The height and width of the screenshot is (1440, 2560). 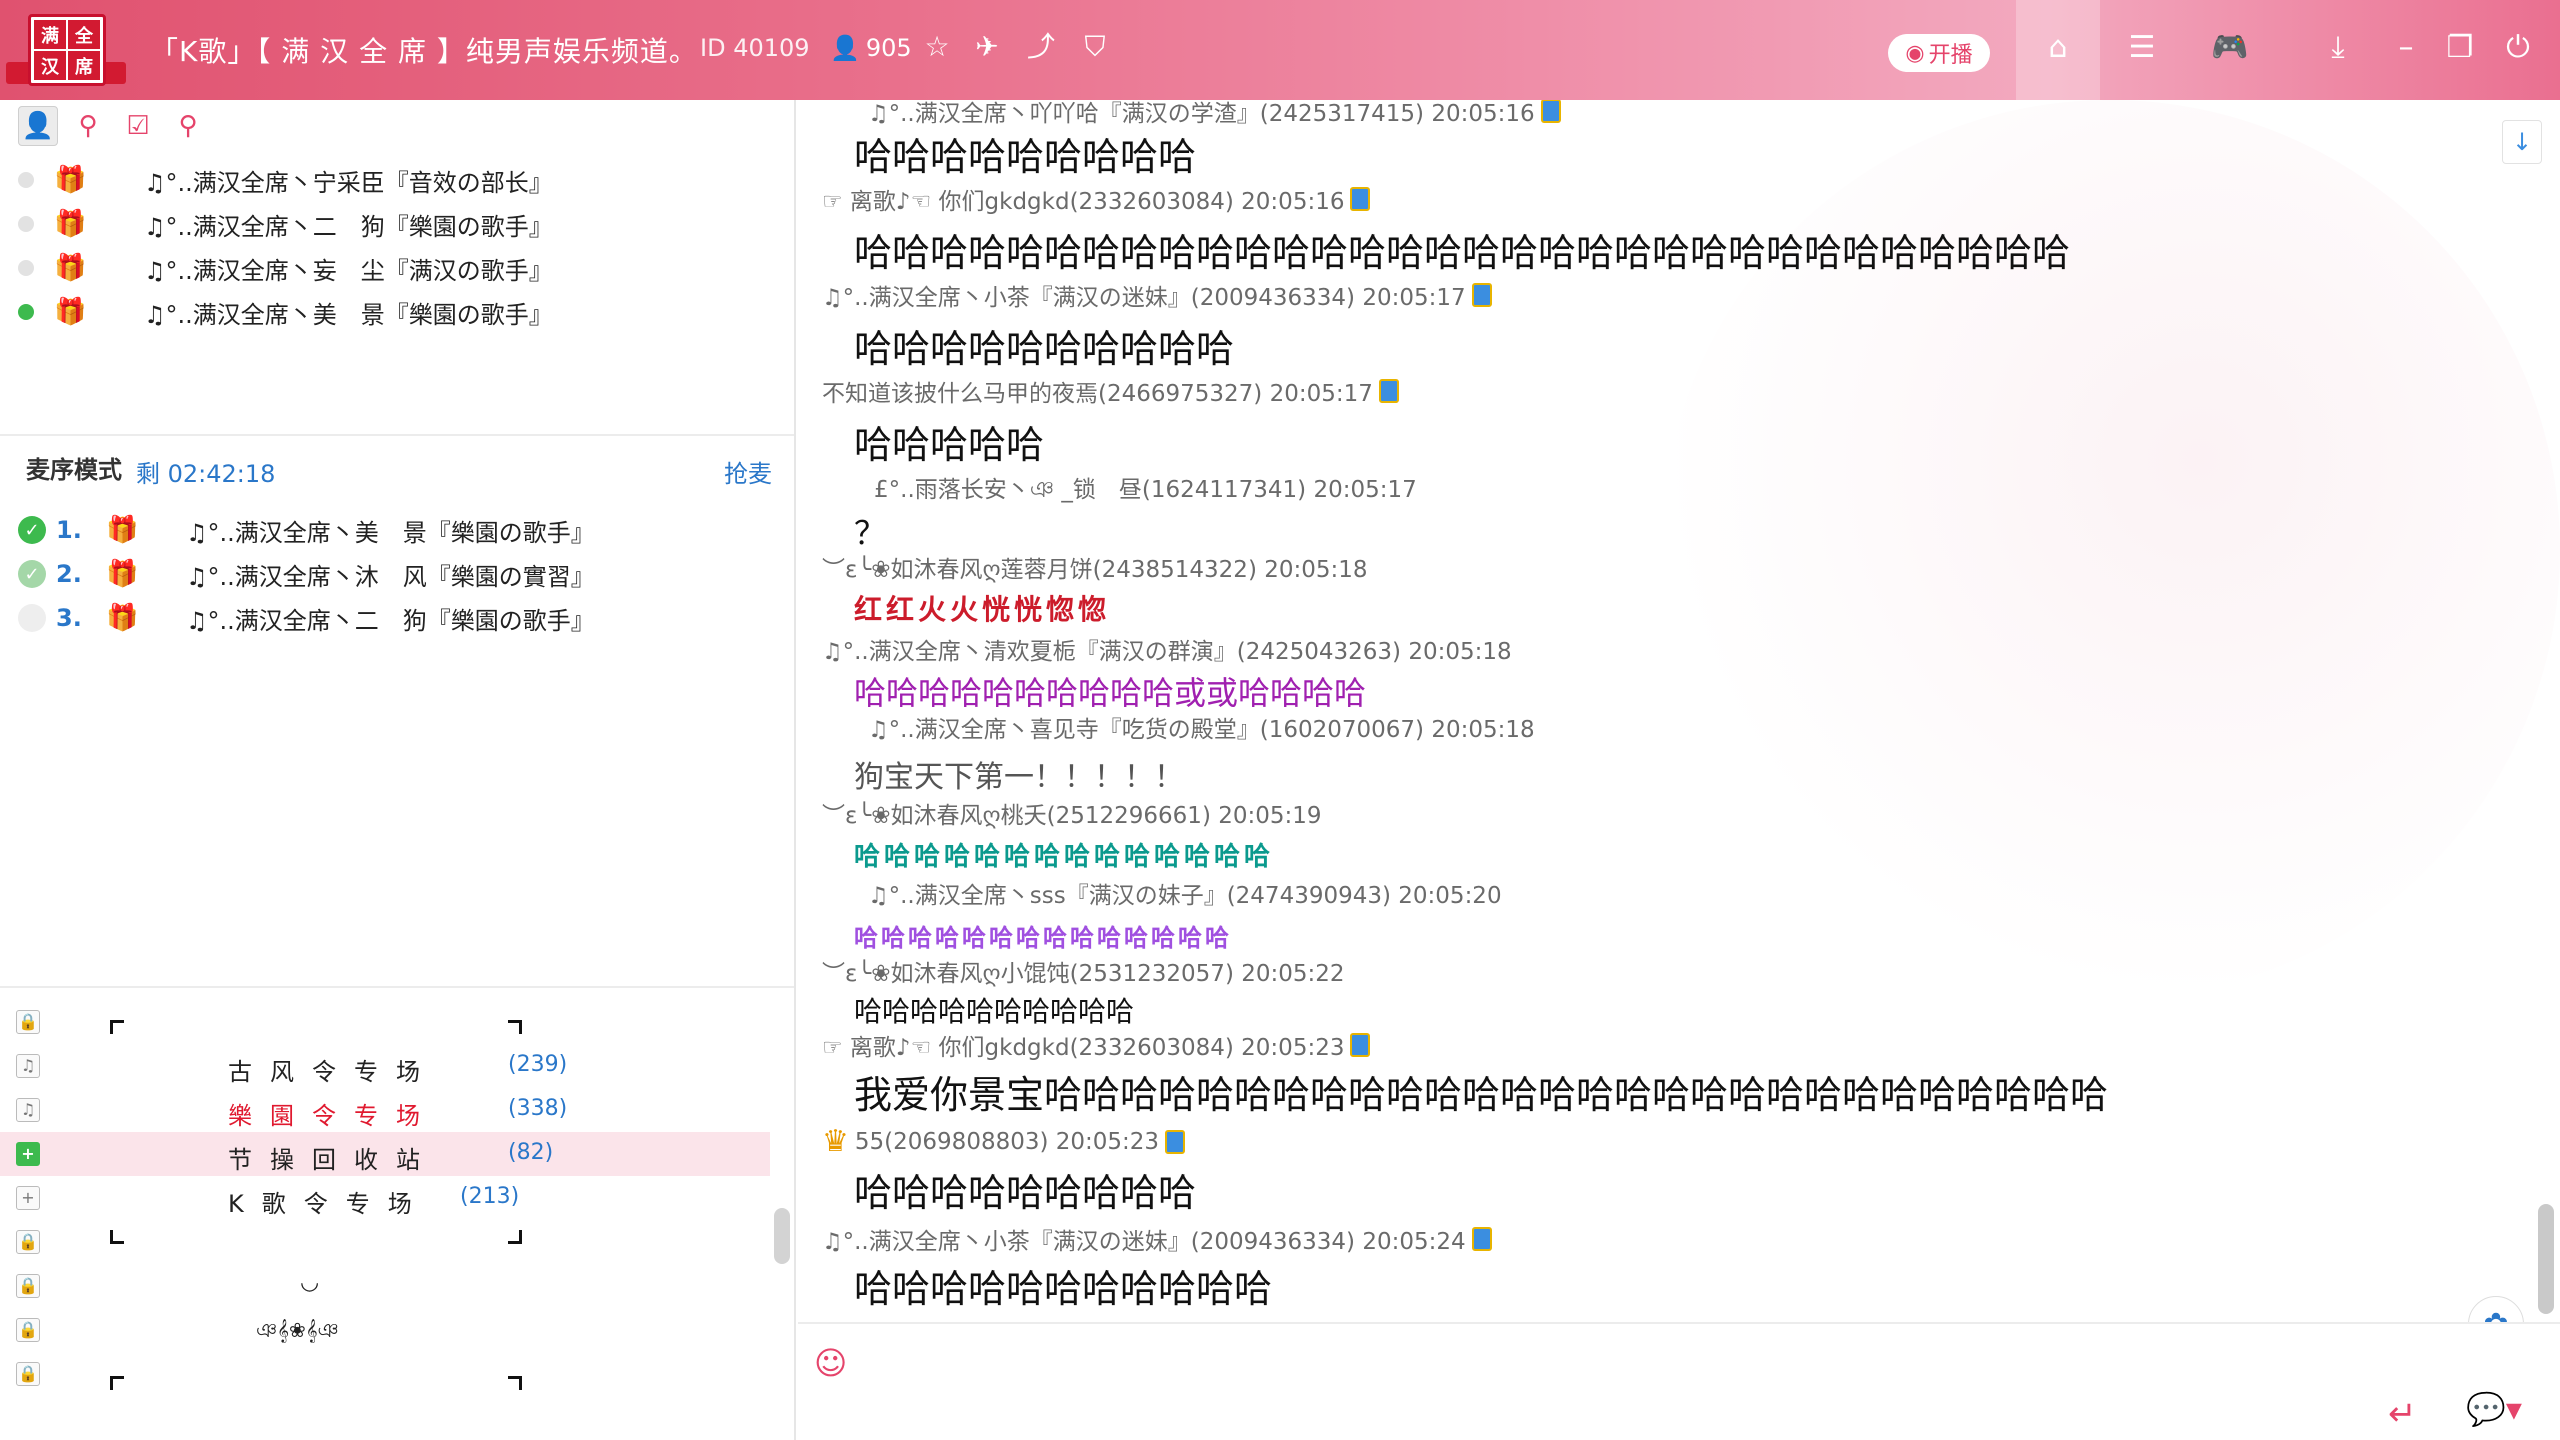 What do you see at coordinates (1214, 114) in the screenshot?
I see `message-header: ♫°..满汉全席丶吖吖哈『满汉の学渣』(2425317415) 20:05:16` at bounding box center [1214, 114].